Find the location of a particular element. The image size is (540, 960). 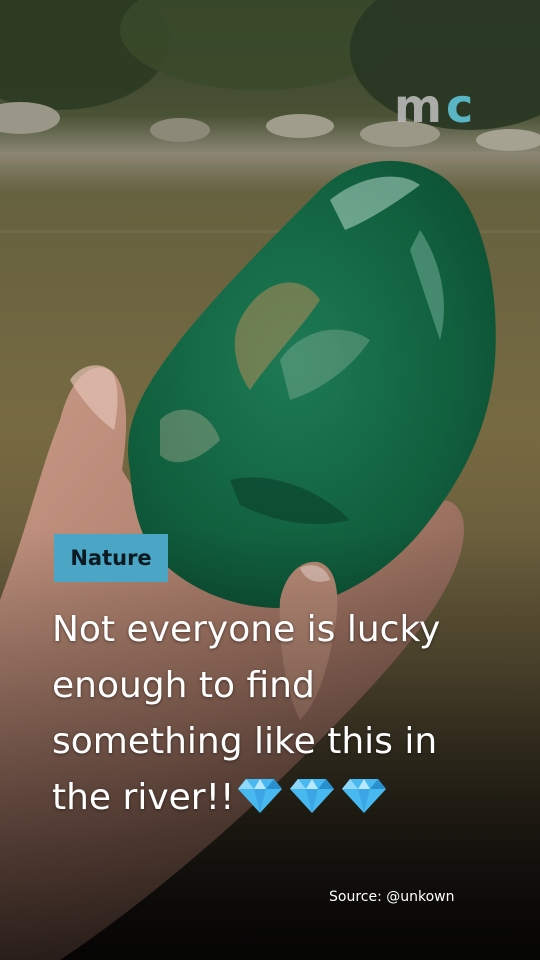

headline-line-last: the river!! is located at coordinates (287, 801).